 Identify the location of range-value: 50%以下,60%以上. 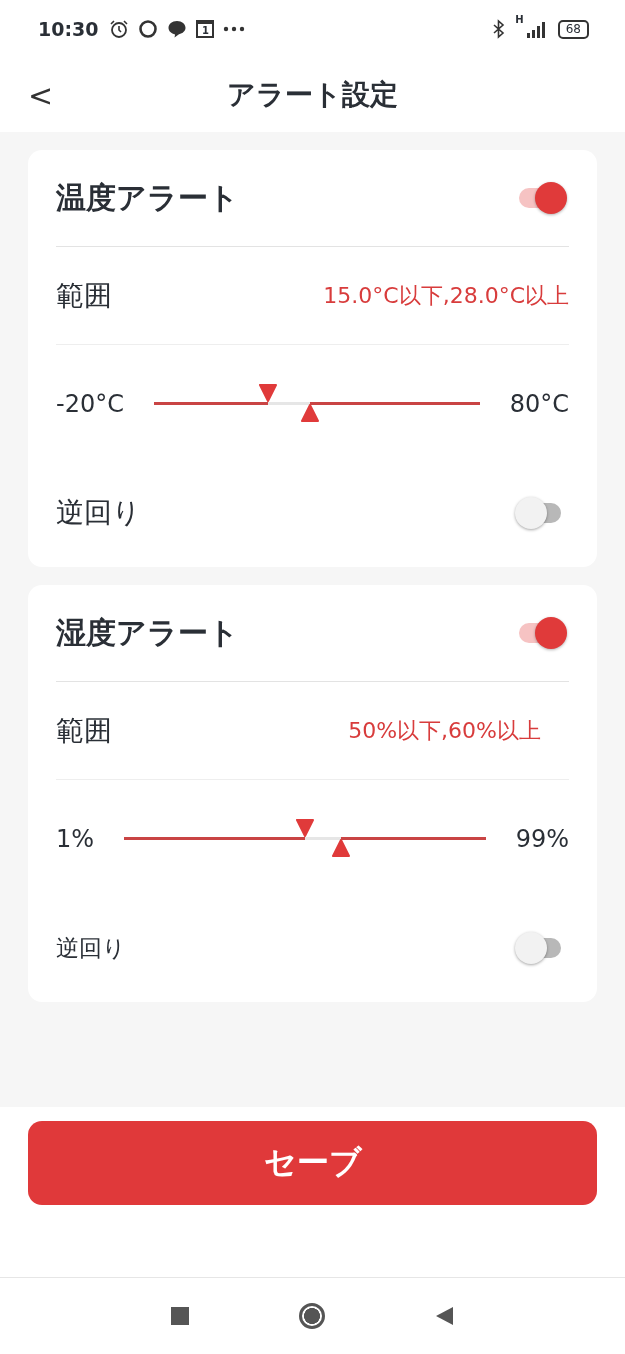
(444, 730).